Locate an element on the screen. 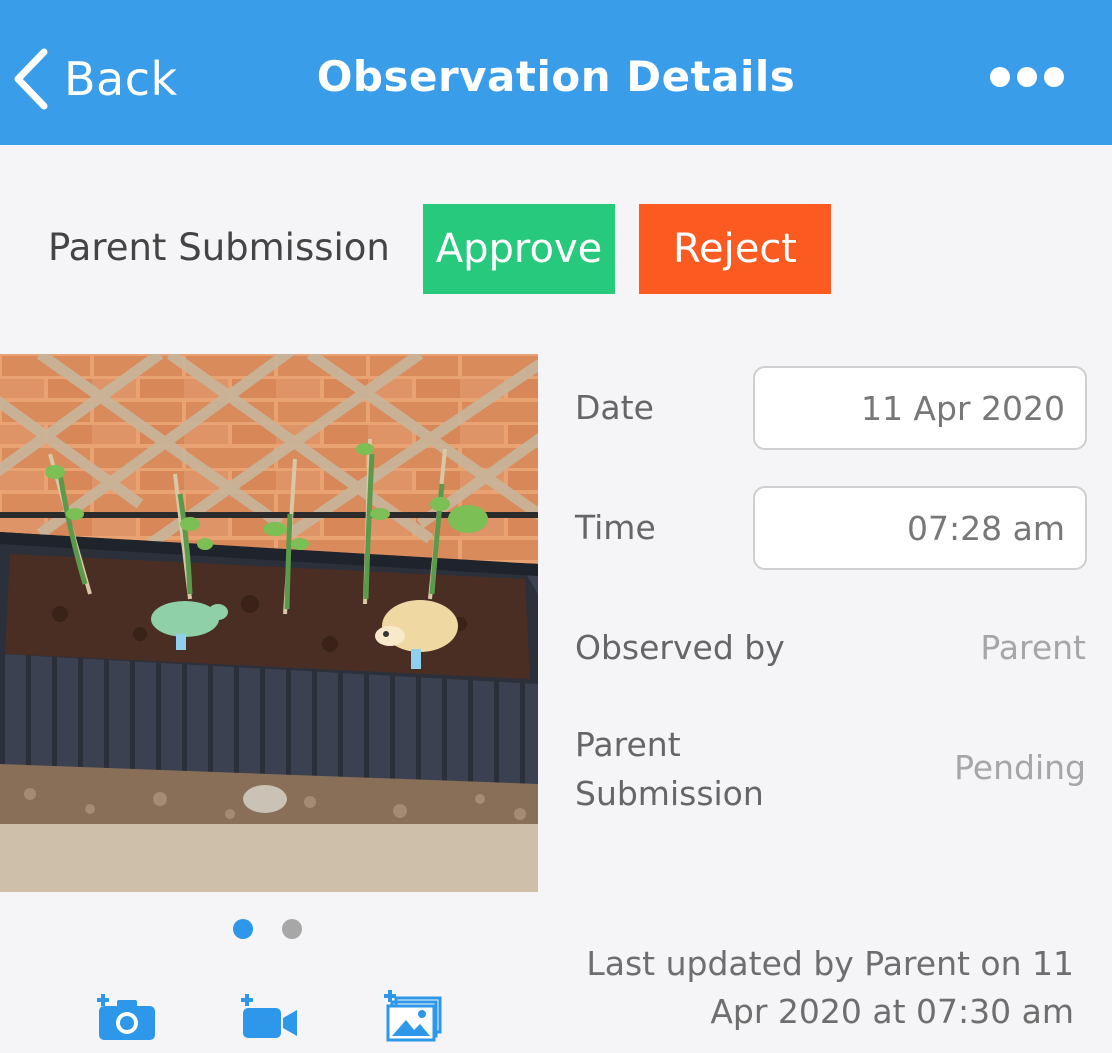 The width and height of the screenshot is (1112, 1053). add-gallery-icon is located at coordinates (413, 1016).